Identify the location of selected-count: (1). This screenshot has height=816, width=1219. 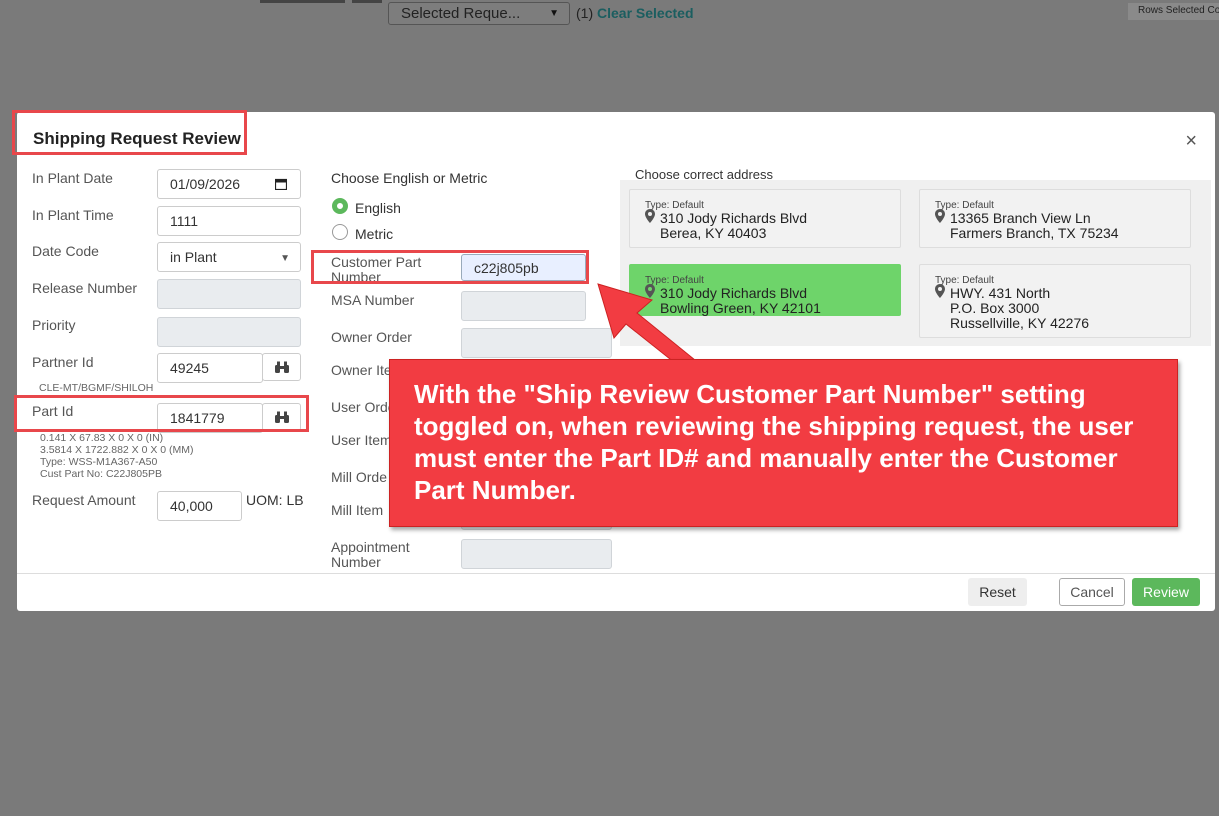
(585, 13).